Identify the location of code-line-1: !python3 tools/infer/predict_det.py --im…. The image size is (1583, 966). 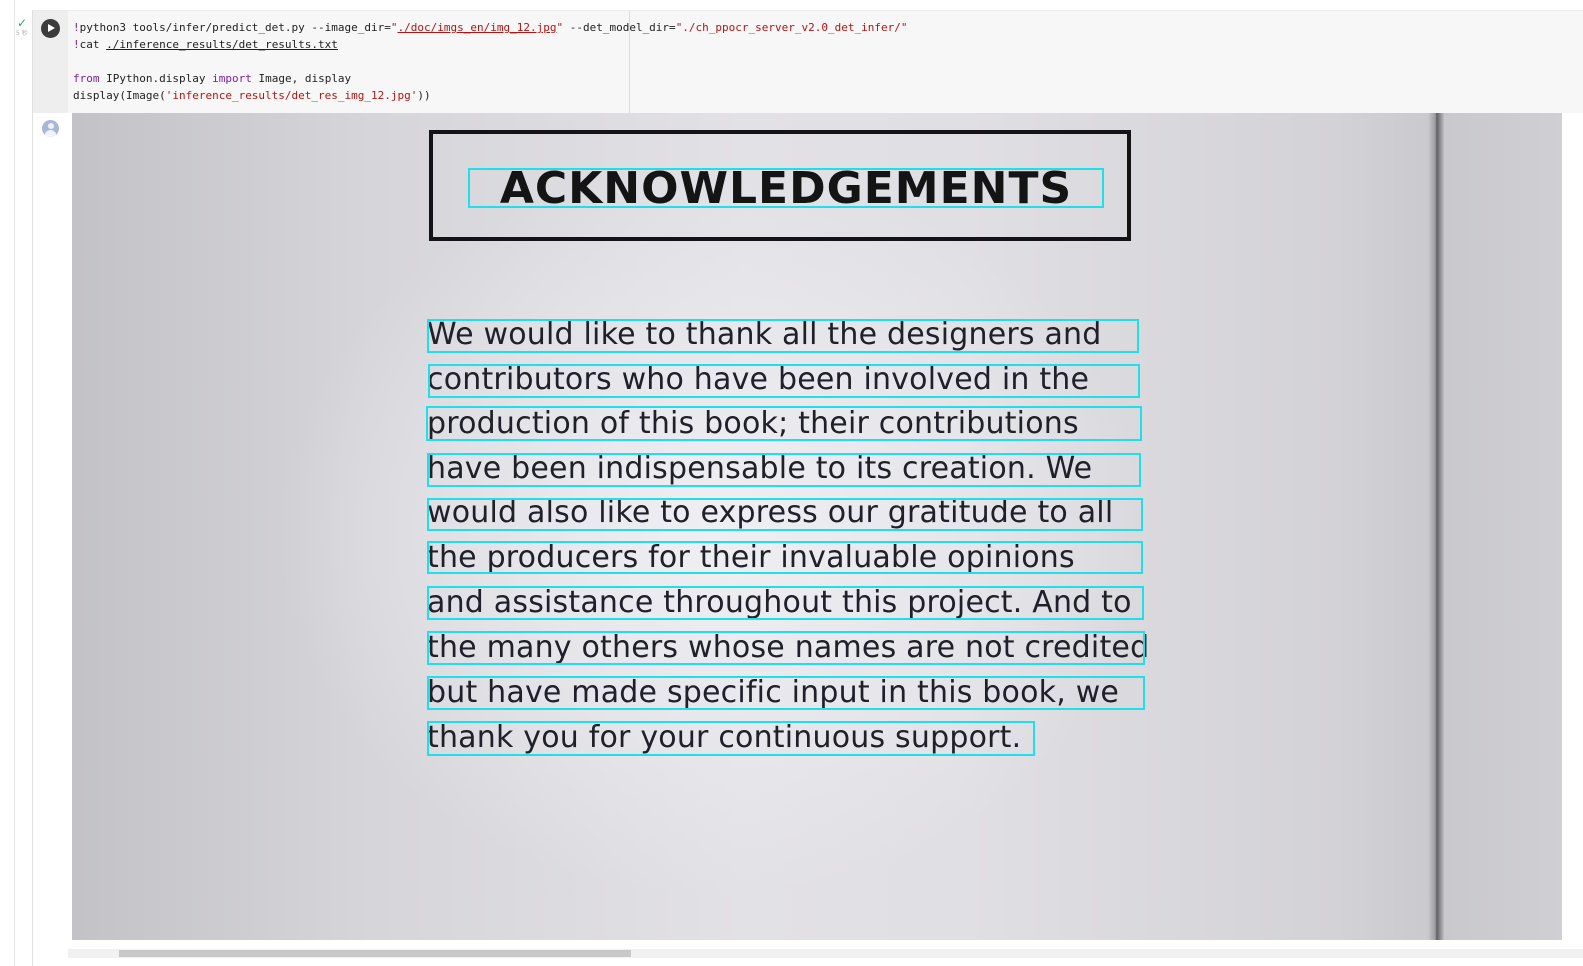
(490, 27).